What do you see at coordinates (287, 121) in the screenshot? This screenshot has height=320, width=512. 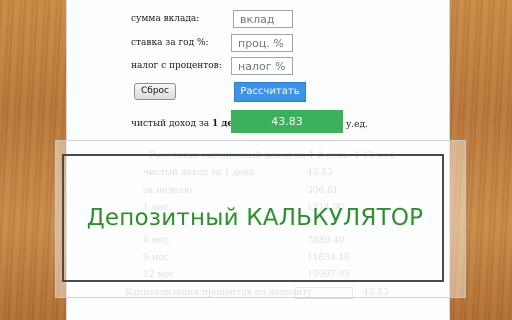 I see `net-income-result: 43.83` at bounding box center [287, 121].